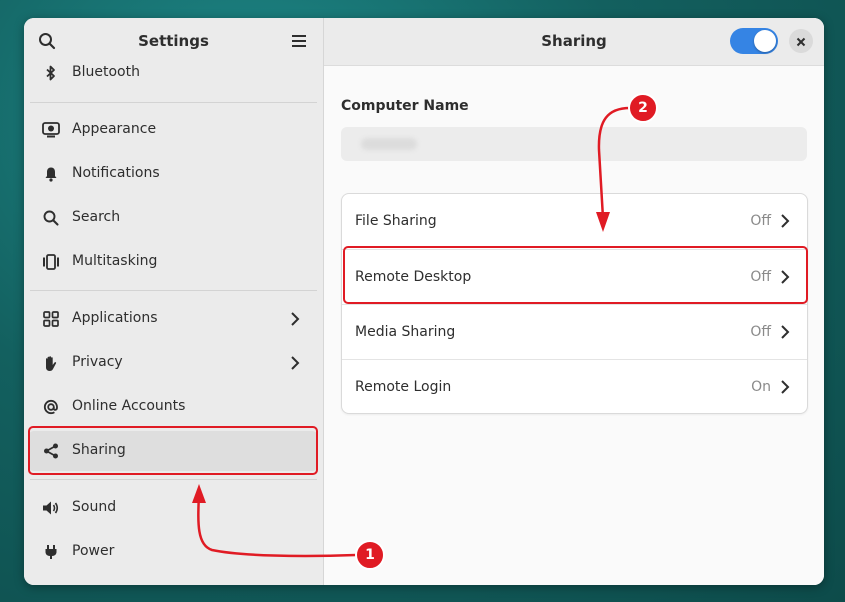 This screenshot has height=602, width=845. What do you see at coordinates (389, 144) in the screenshot?
I see `computer-name-value` at bounding box center [389, 144].